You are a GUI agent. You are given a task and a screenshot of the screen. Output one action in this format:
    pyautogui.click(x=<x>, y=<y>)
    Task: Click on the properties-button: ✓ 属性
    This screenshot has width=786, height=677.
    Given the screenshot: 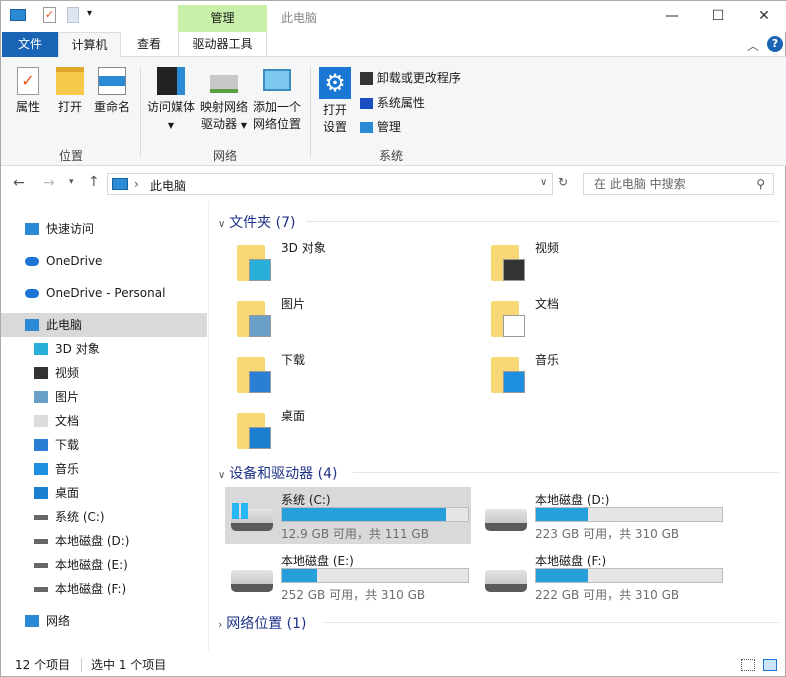 What is the action you would take?
    pyautogui.click(x=28, y=91)
    